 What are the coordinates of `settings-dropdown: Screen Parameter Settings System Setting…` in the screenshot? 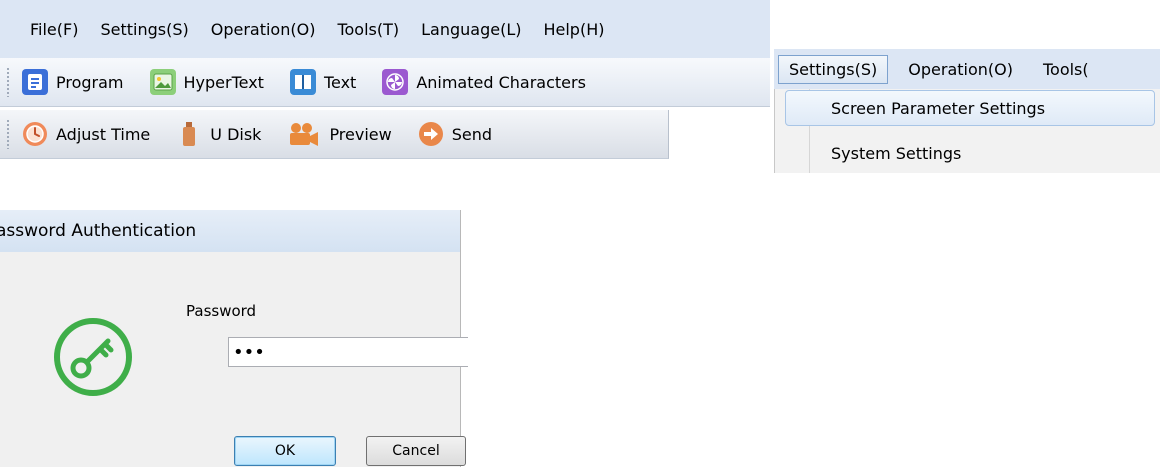 It's located at (967, 131).